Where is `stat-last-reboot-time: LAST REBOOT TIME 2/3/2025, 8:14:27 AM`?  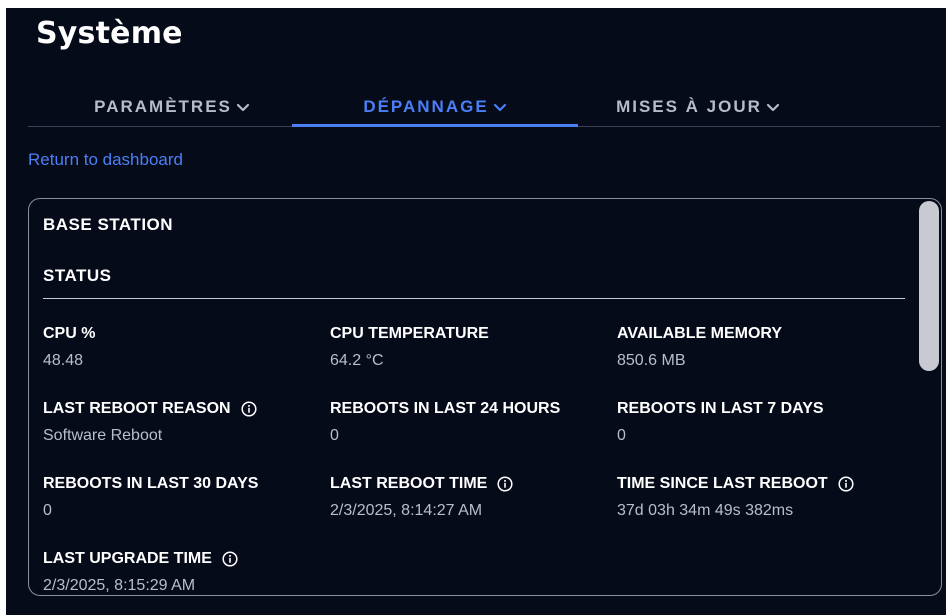 stat-last-reboot-time: LAST REBOOT TIME 2/3/2025, 8:14:27 AM is located at coordinates (470, 497).